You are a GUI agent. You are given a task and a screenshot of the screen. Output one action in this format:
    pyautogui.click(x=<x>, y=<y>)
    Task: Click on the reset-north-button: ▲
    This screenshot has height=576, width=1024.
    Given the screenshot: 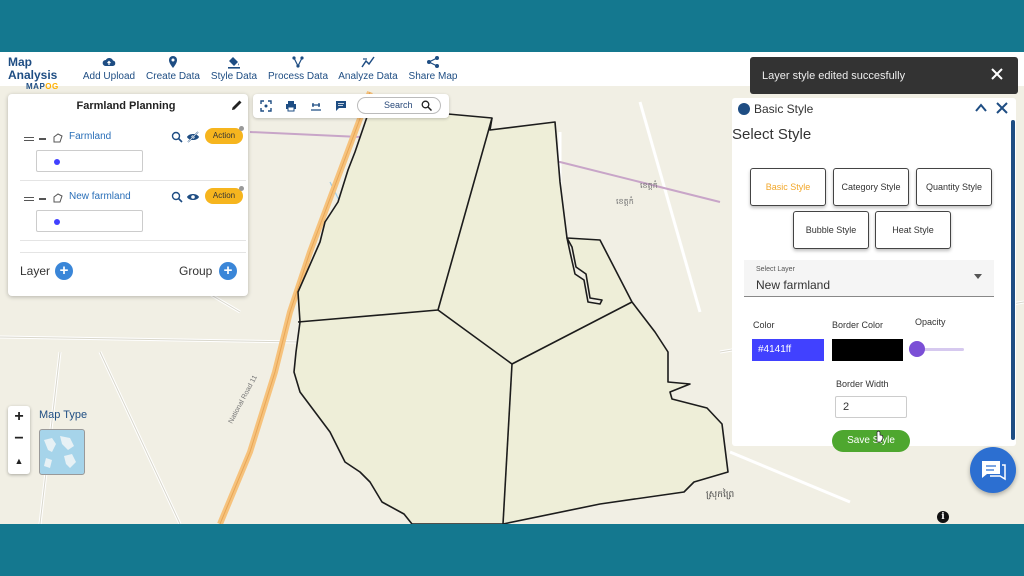 What is the action you would take?
    pyautogui.click(x=19, y=461)
    